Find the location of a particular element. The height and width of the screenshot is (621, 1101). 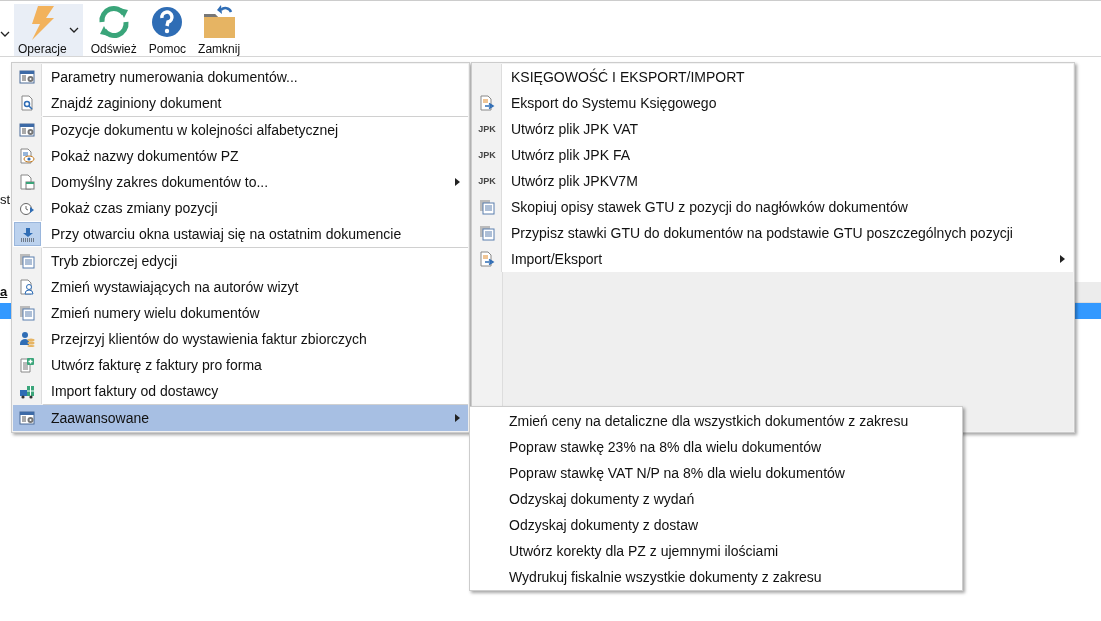

menu-item: Import faktury od dostawcy is located at coordinates (240, 391).